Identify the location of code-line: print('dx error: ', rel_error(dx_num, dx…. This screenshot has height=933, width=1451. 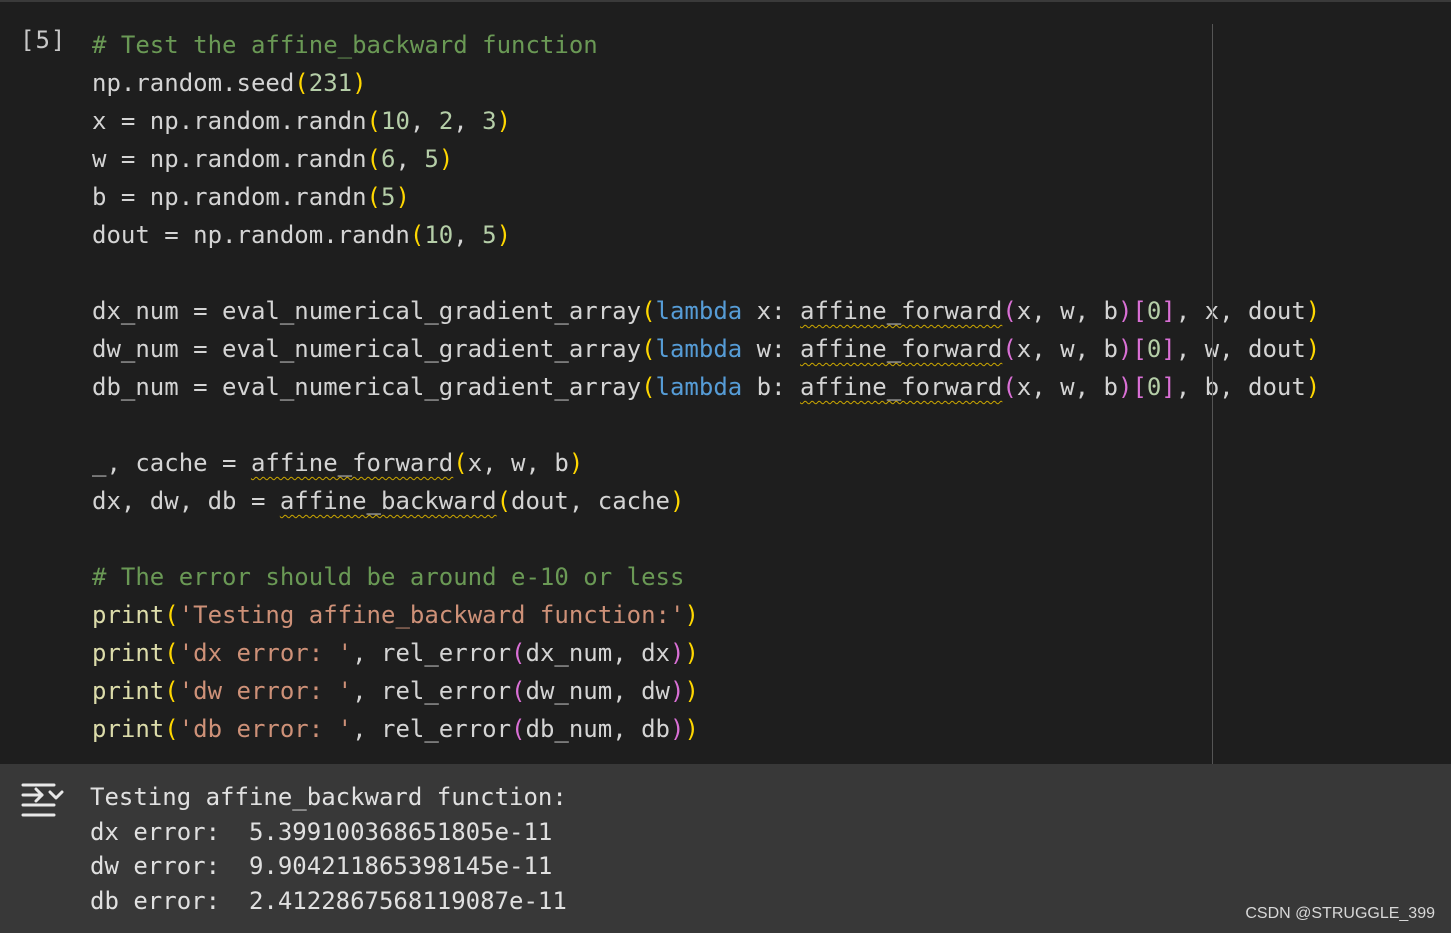
(771, 653).